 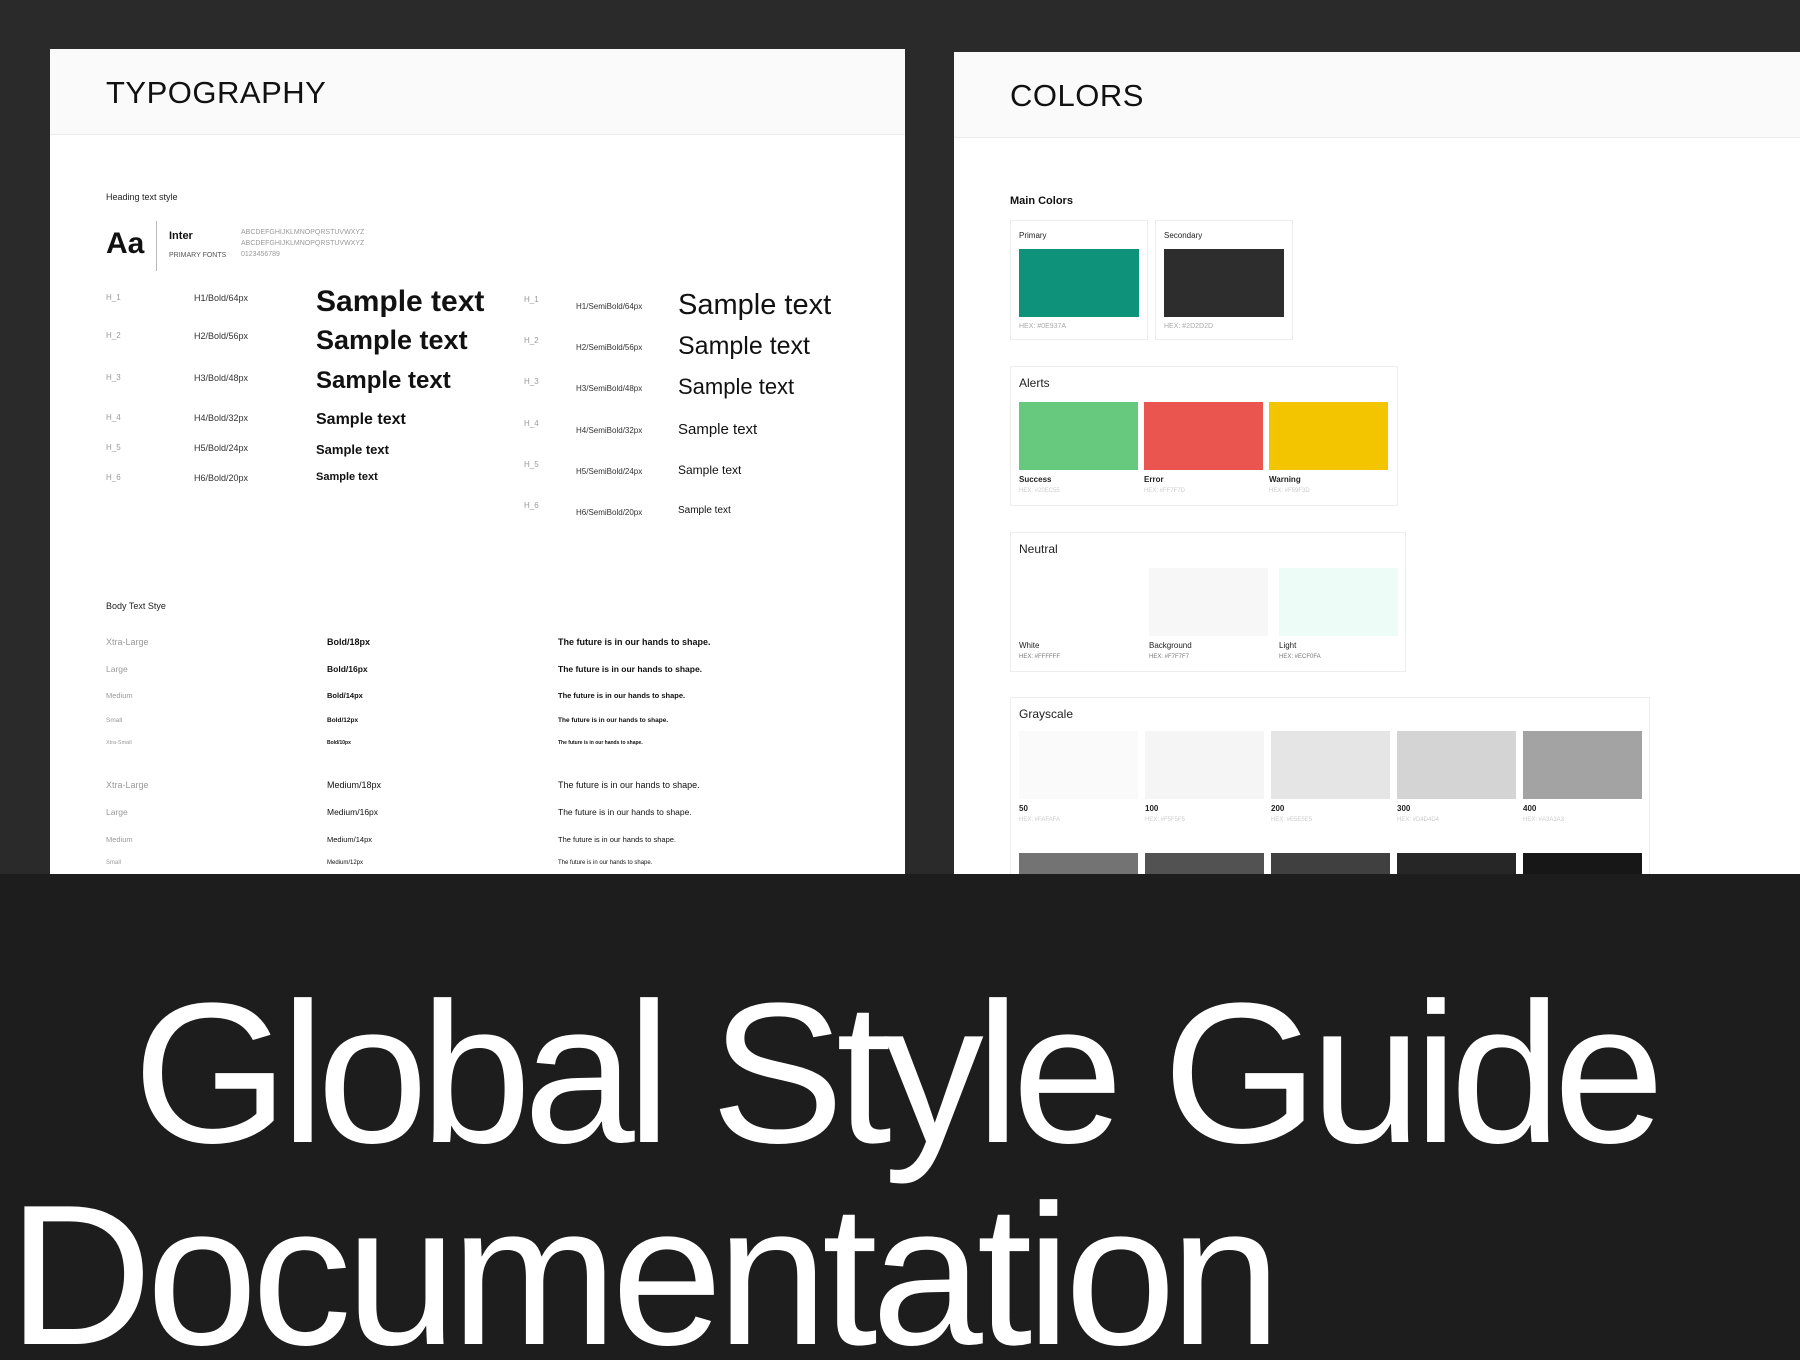 What do you see at coordinates (1035, 479) in the screenshot?
I see `alert-name: Success` at bounding box center [1035, 479].